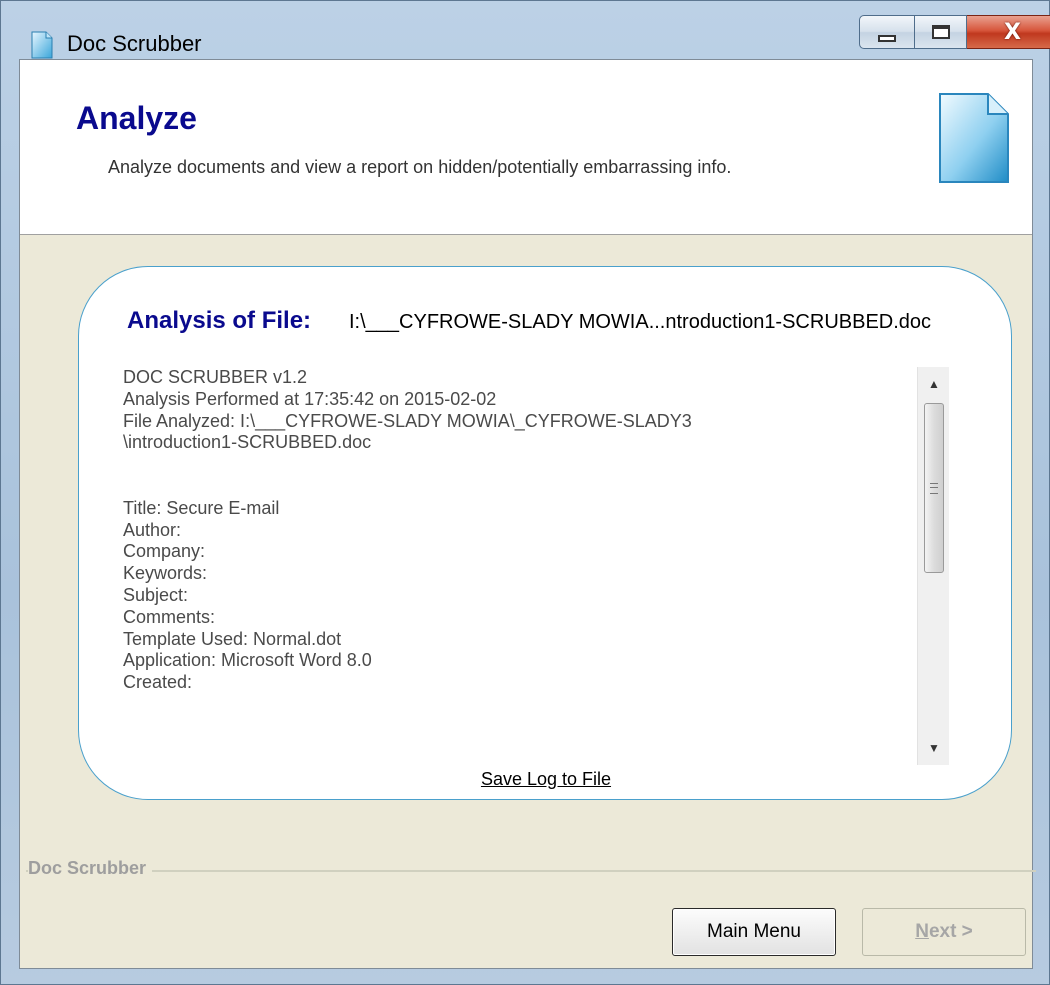 This screenshot has width=1050, height=985. I want to click on vertical-scrollbar: ▲ ▼, so click(933, 566).